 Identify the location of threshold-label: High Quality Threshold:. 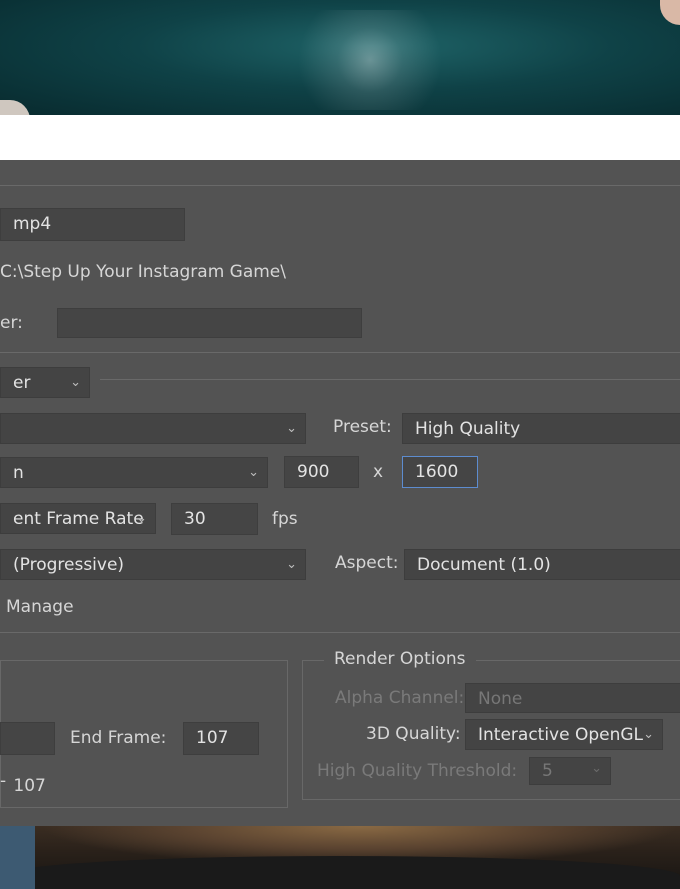
(417, 771).